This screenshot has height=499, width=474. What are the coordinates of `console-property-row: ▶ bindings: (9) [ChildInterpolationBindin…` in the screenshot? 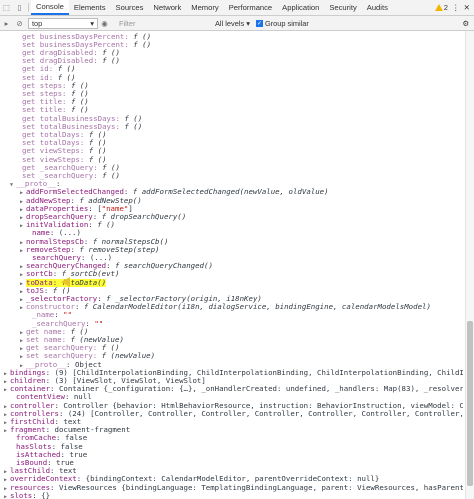 It's located at (231, 373).